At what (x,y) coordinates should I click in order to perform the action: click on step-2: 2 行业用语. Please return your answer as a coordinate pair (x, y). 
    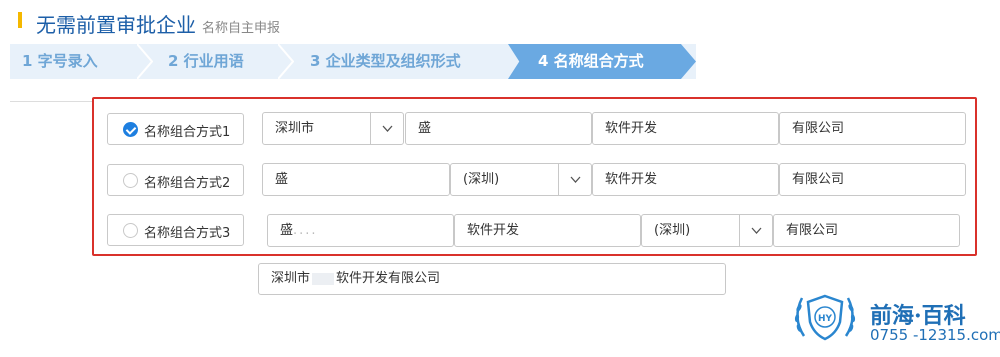
    Looking at the image, I should click on (206, 61).